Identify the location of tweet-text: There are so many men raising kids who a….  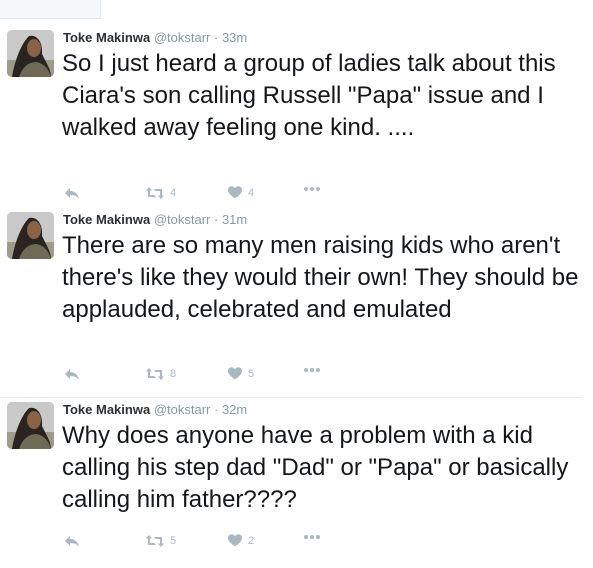
(320, 277).